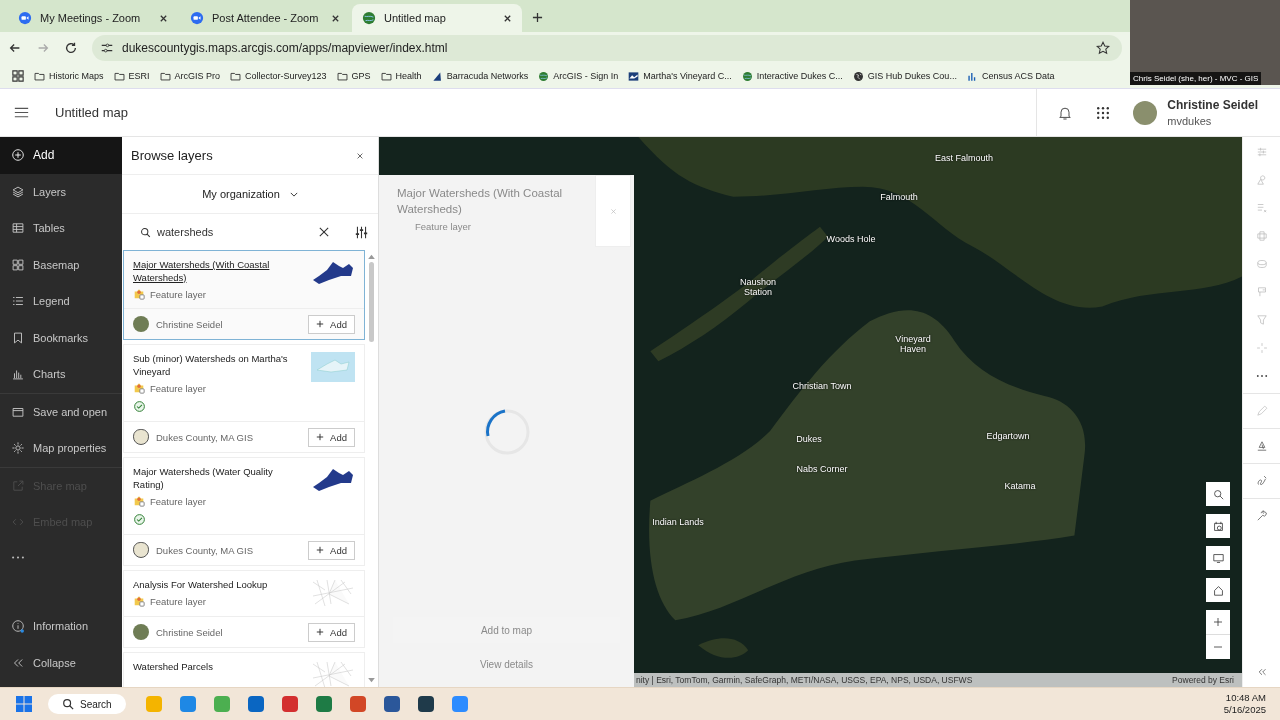 The height and width of the screenshot is (720, 1280). Describe the element at coordinates (18, 557) in the screenshot. I see `more-icon` at that location.